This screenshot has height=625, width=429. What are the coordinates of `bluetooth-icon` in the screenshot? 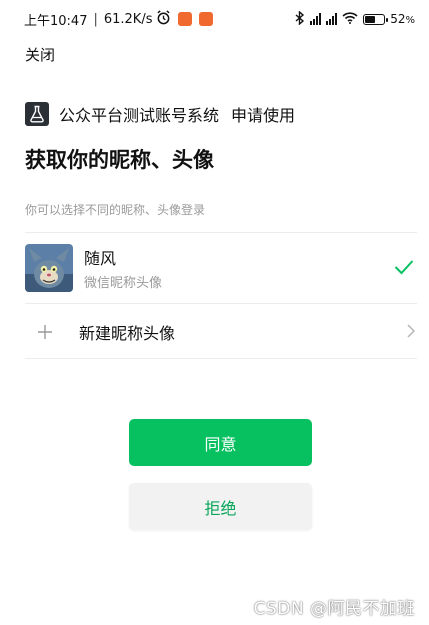 It's located at (300, 18).